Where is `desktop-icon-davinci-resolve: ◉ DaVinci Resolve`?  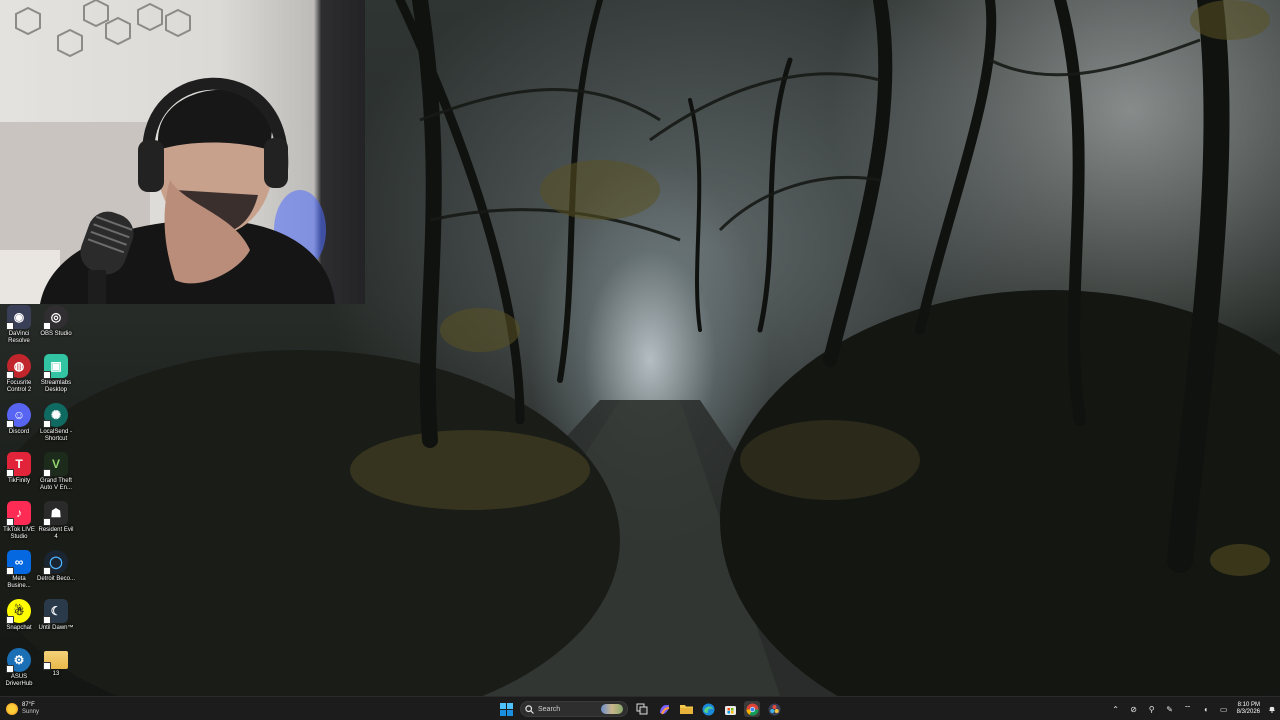 desktop-icon-davinci-resolve: ◉ DaVinci Resolve is located at coordinates (19, 328).